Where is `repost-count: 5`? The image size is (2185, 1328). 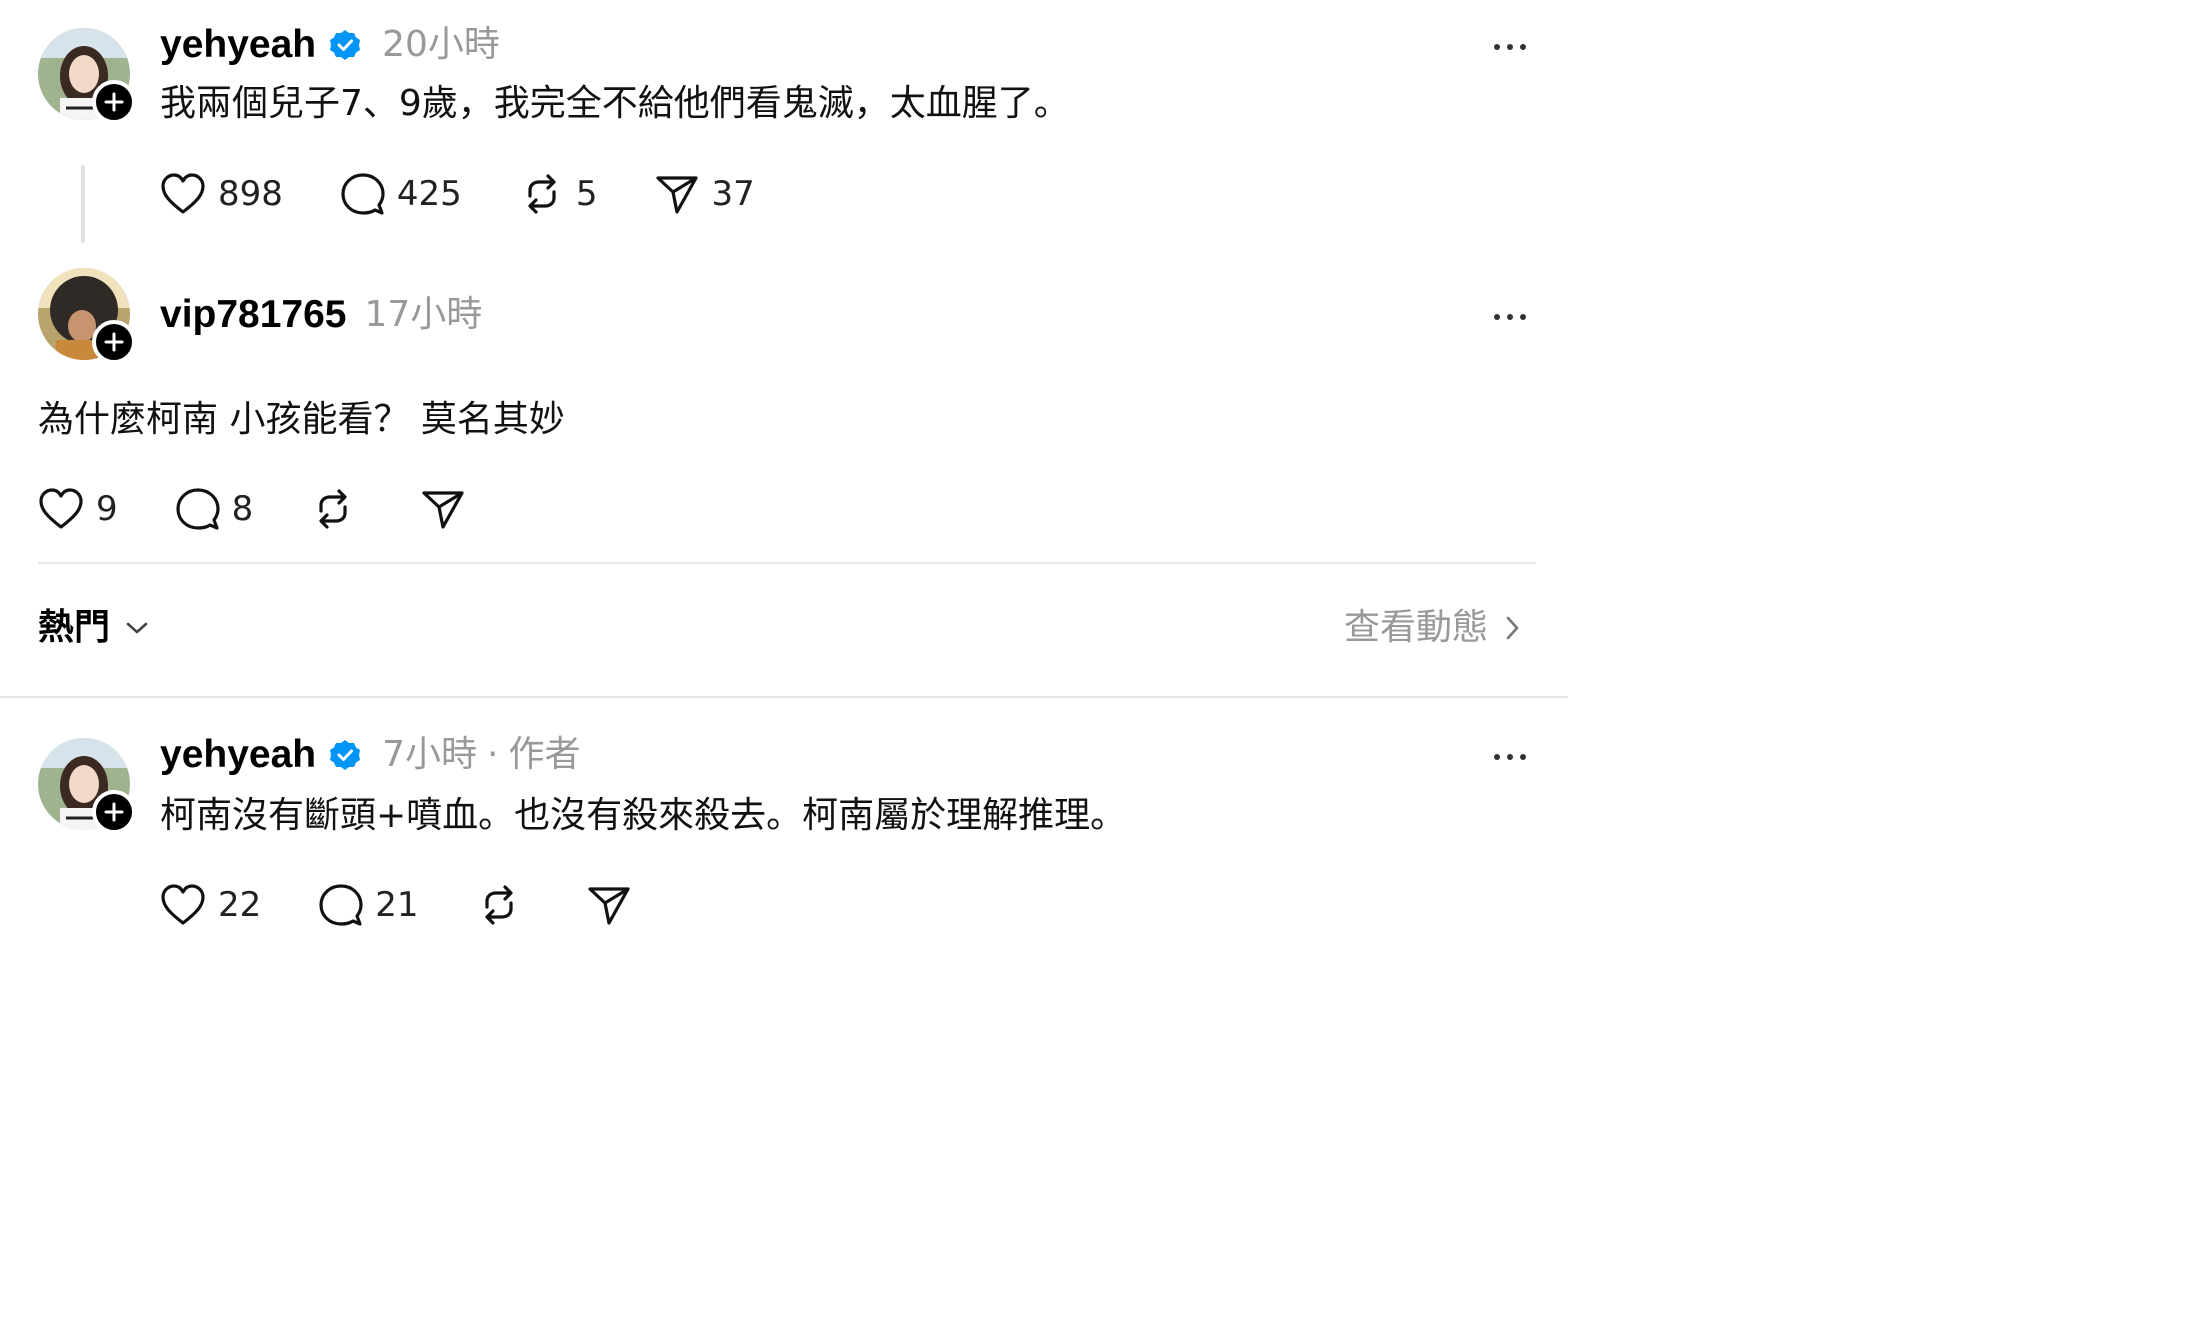 repost-count: 5 is located at coordinates (586, 194).